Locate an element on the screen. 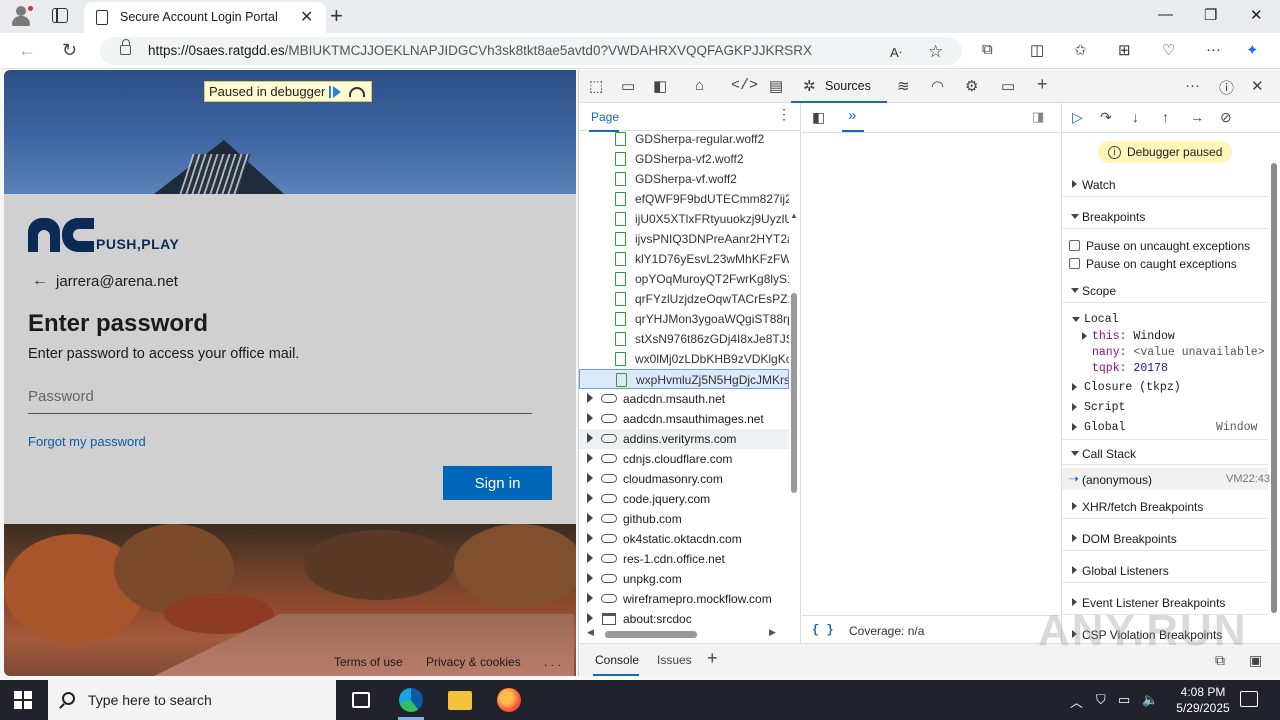 The image size is (1280, 720). copilot-icon: ✦ is located at coordinates (1252, 50).